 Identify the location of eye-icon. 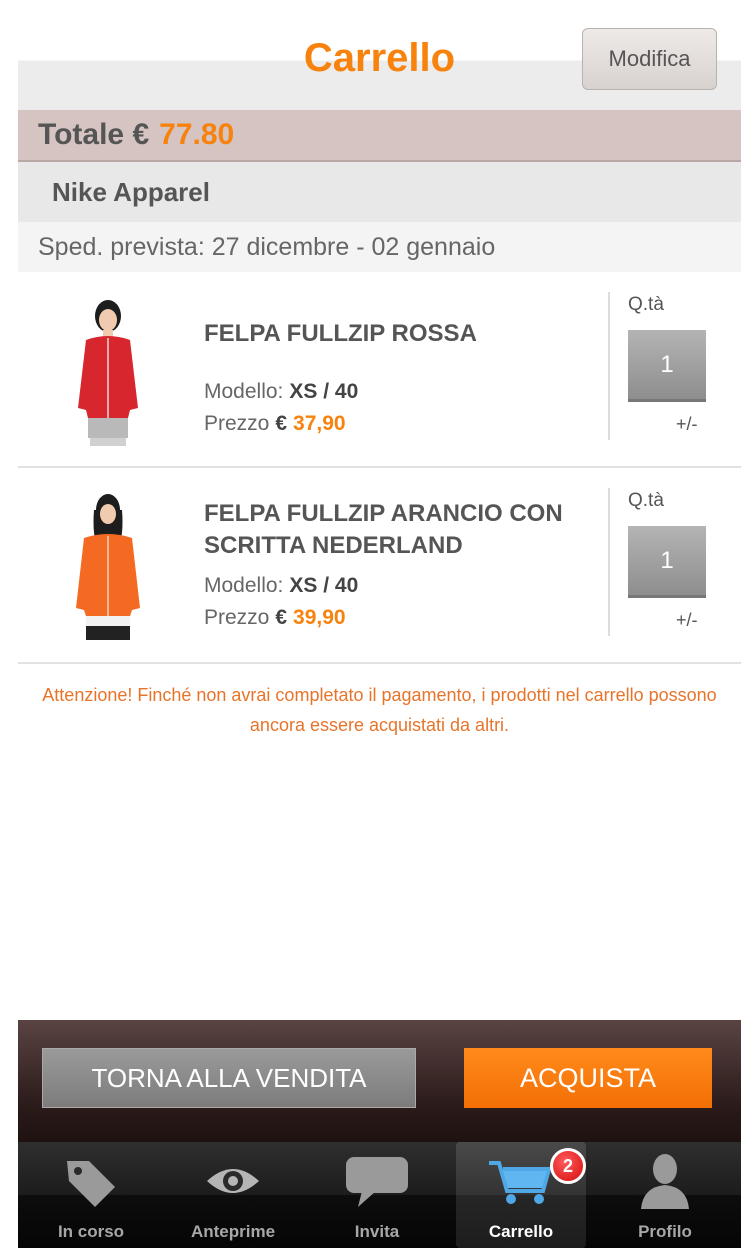
(233, 1181).